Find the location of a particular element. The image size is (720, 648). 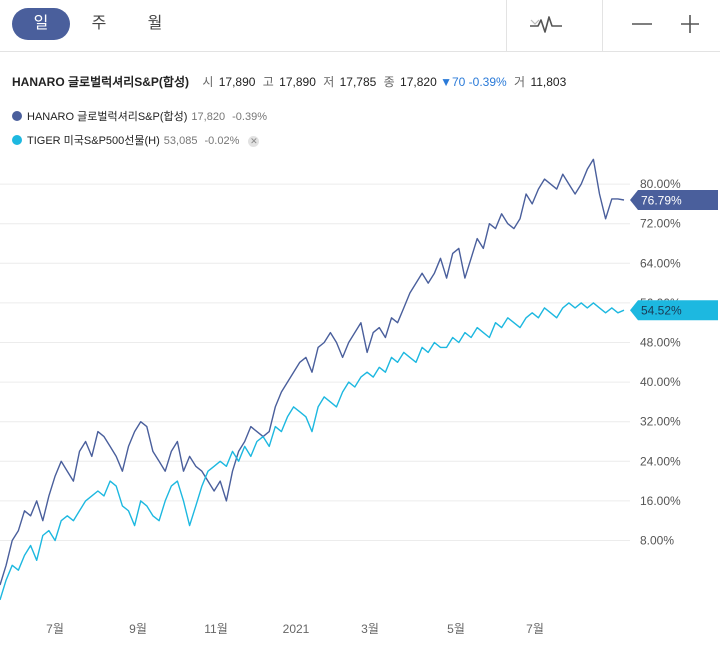

last-value-badge: 76.79% is located at coordinates (674, 199).